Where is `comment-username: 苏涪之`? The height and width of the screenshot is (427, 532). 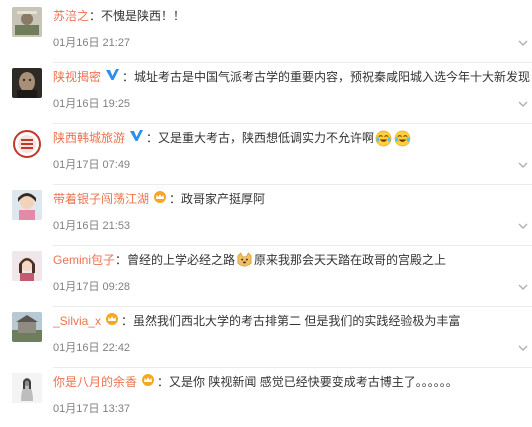 comment-username: 苏涪之 is located at coordinates (71, 16).